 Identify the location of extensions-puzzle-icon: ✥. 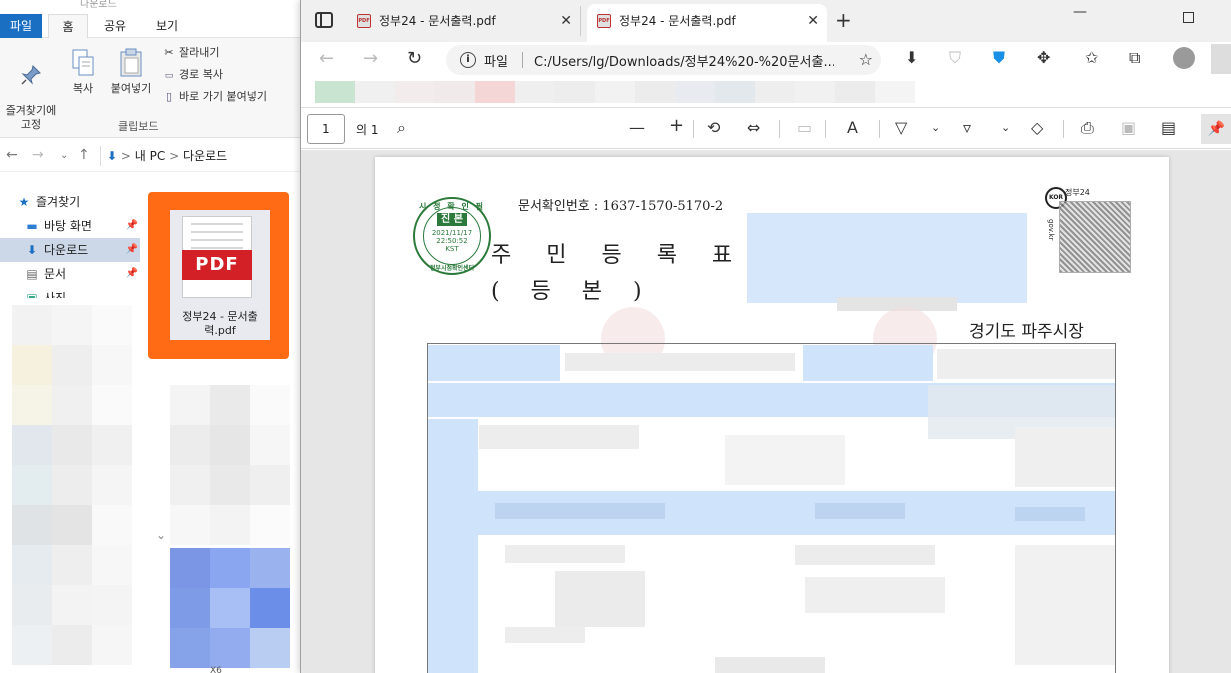
(1043, 57).